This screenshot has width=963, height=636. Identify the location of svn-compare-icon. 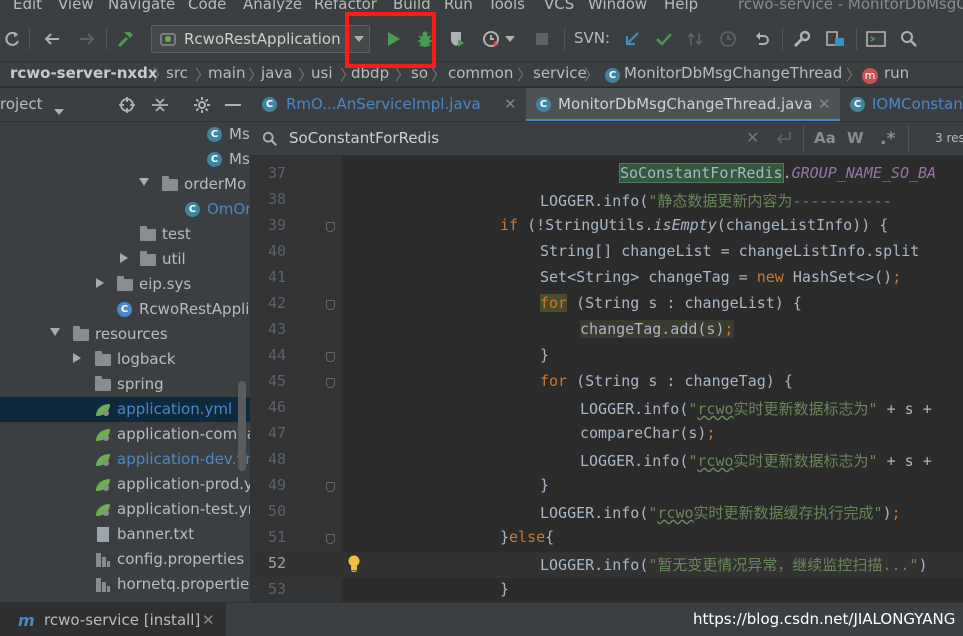
(695, 39).